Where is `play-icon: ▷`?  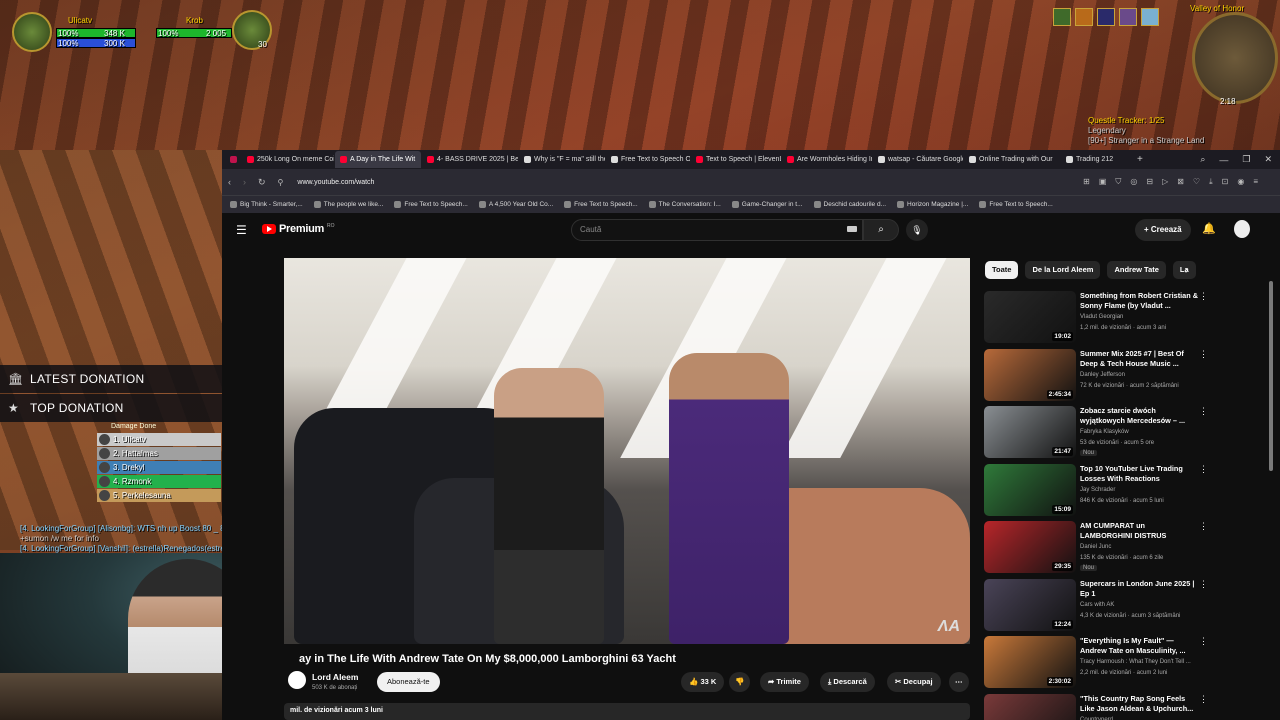
play-icon: ▷ is located at coordinates (1165, 182).